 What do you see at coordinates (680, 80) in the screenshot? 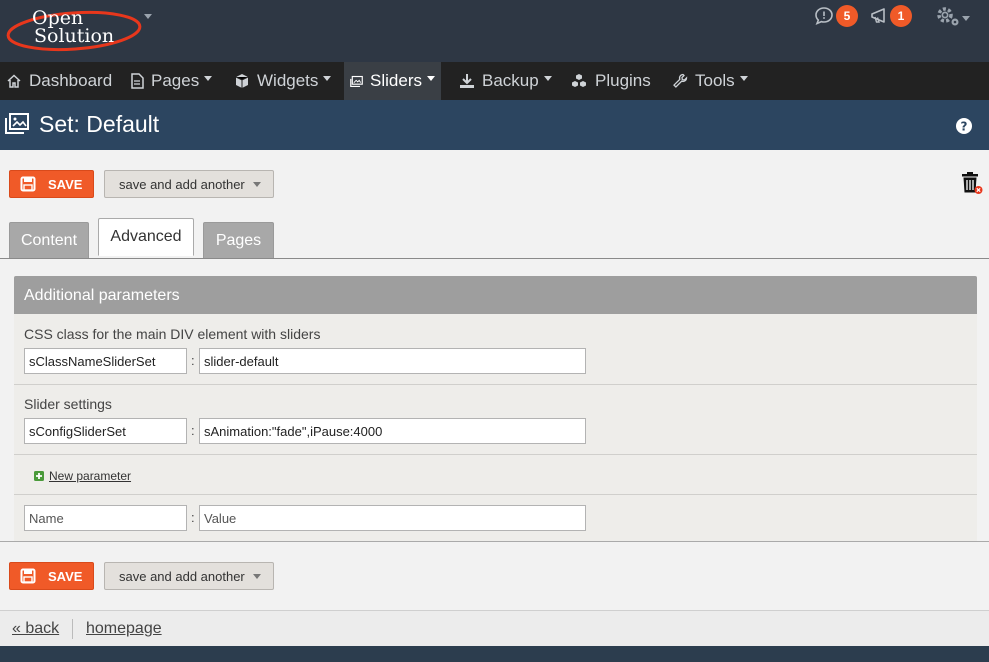
I see `wrench-icon` at bounding box center [680, 80].